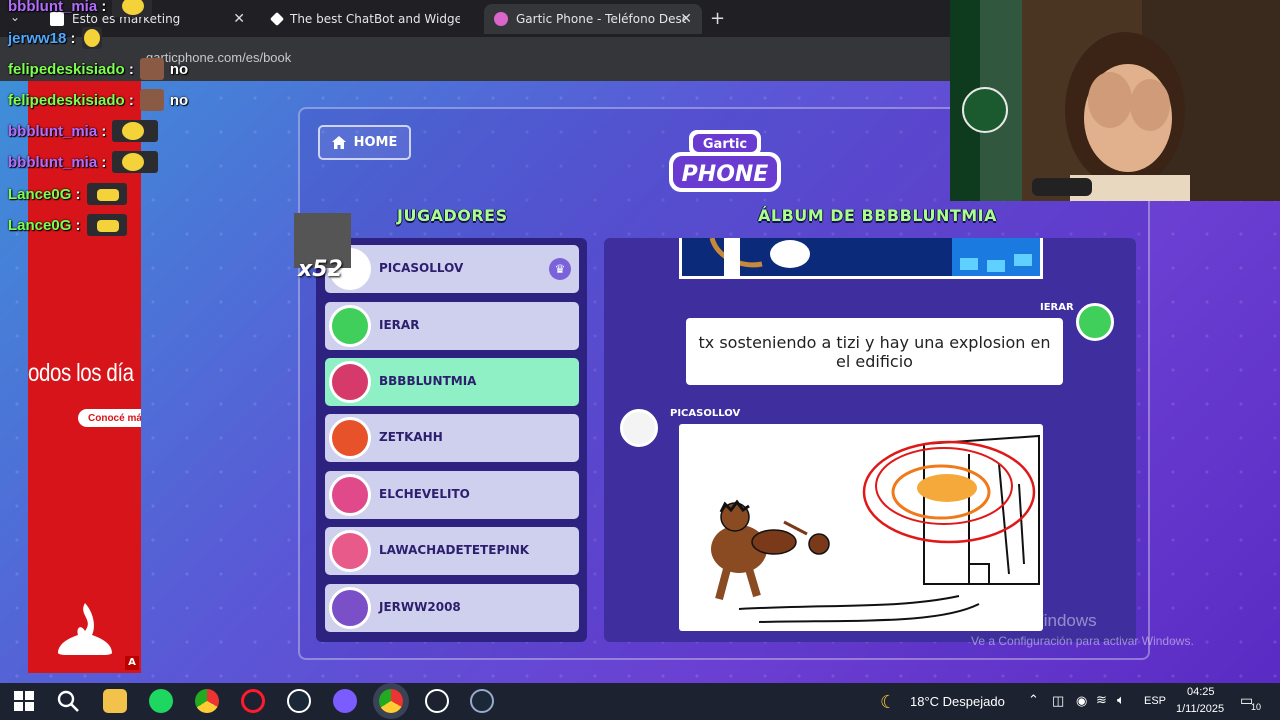  Describe the element at coordinates (1057, 307) in the screenshot. I see `entry-author: IERAR` at that location.